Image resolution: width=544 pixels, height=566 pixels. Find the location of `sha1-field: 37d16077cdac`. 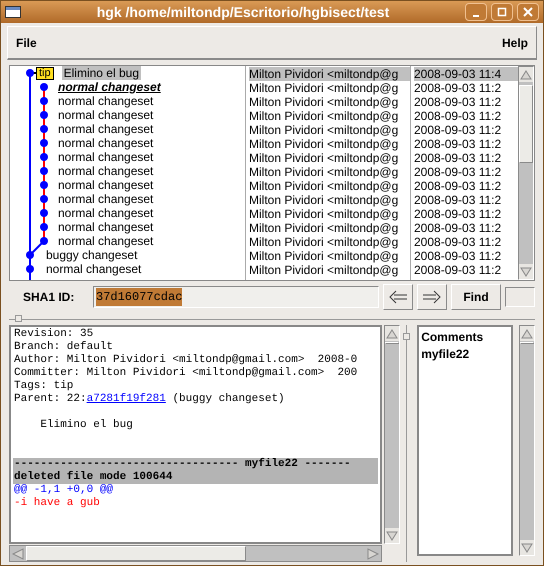

sha1-field: 37d16077cdac is located at coordinates (236, 297).